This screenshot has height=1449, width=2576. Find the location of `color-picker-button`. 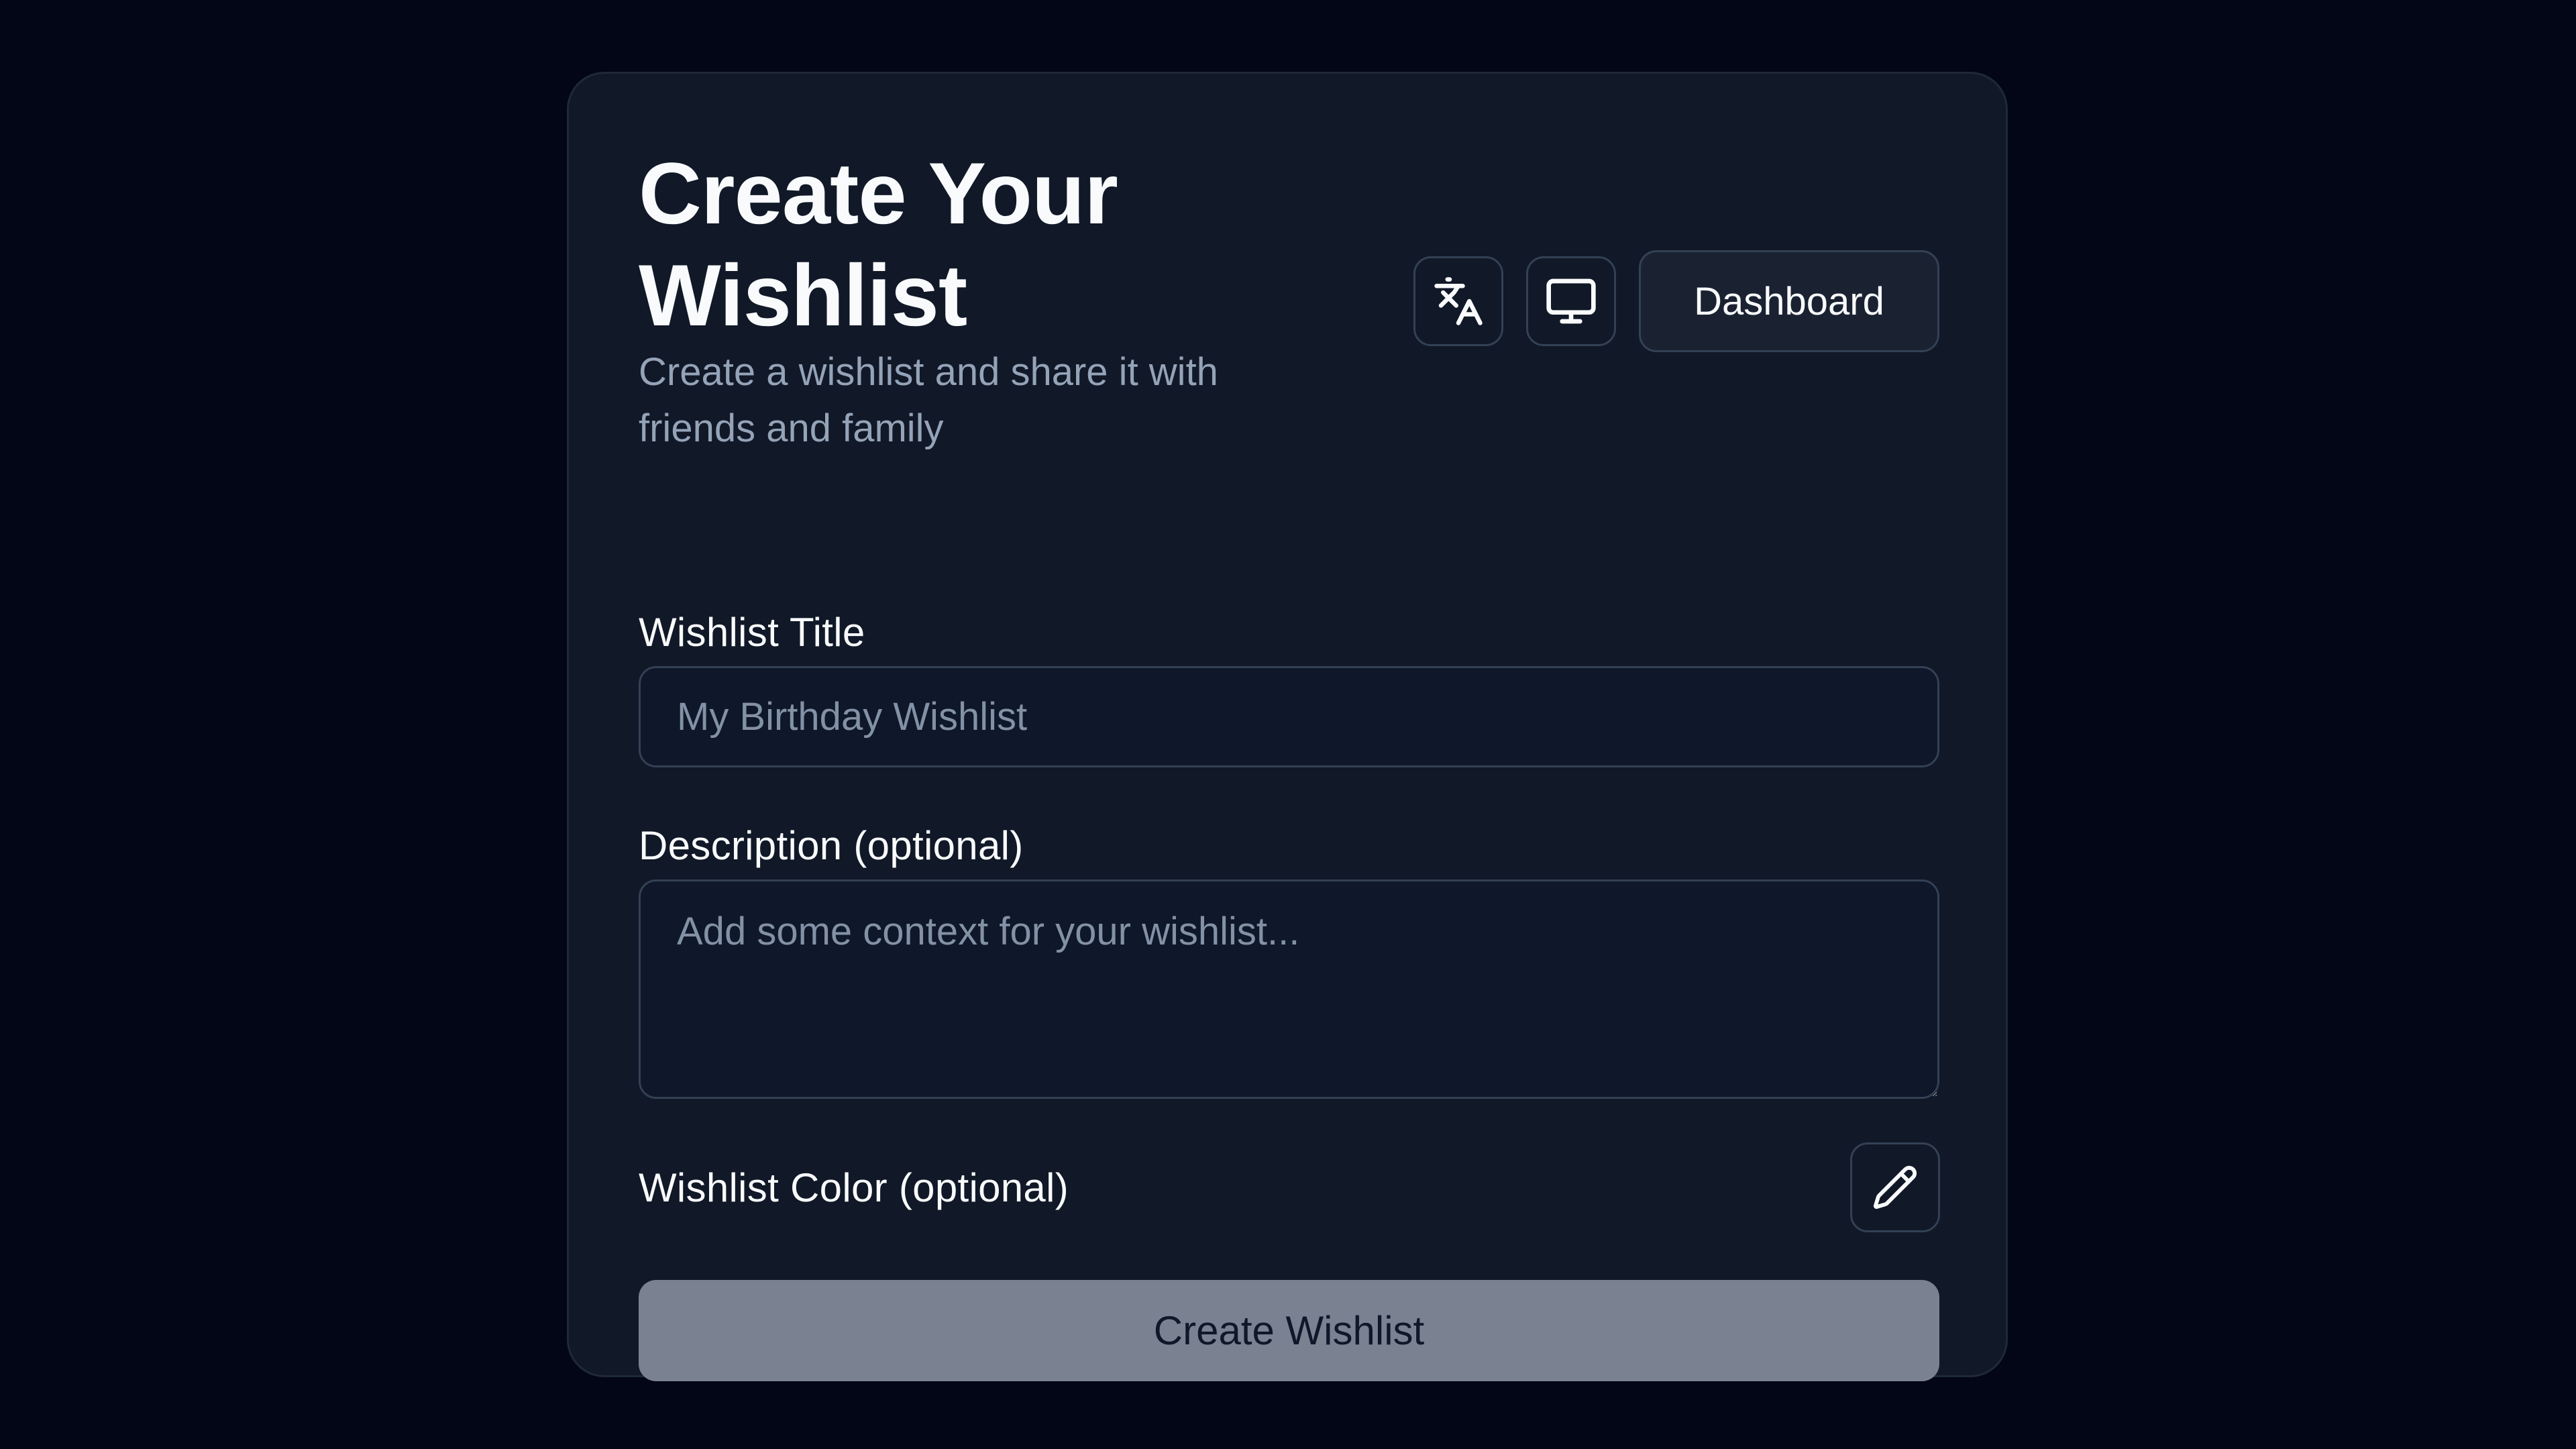

color-picker-button is located at coordinates (1895, 1187).